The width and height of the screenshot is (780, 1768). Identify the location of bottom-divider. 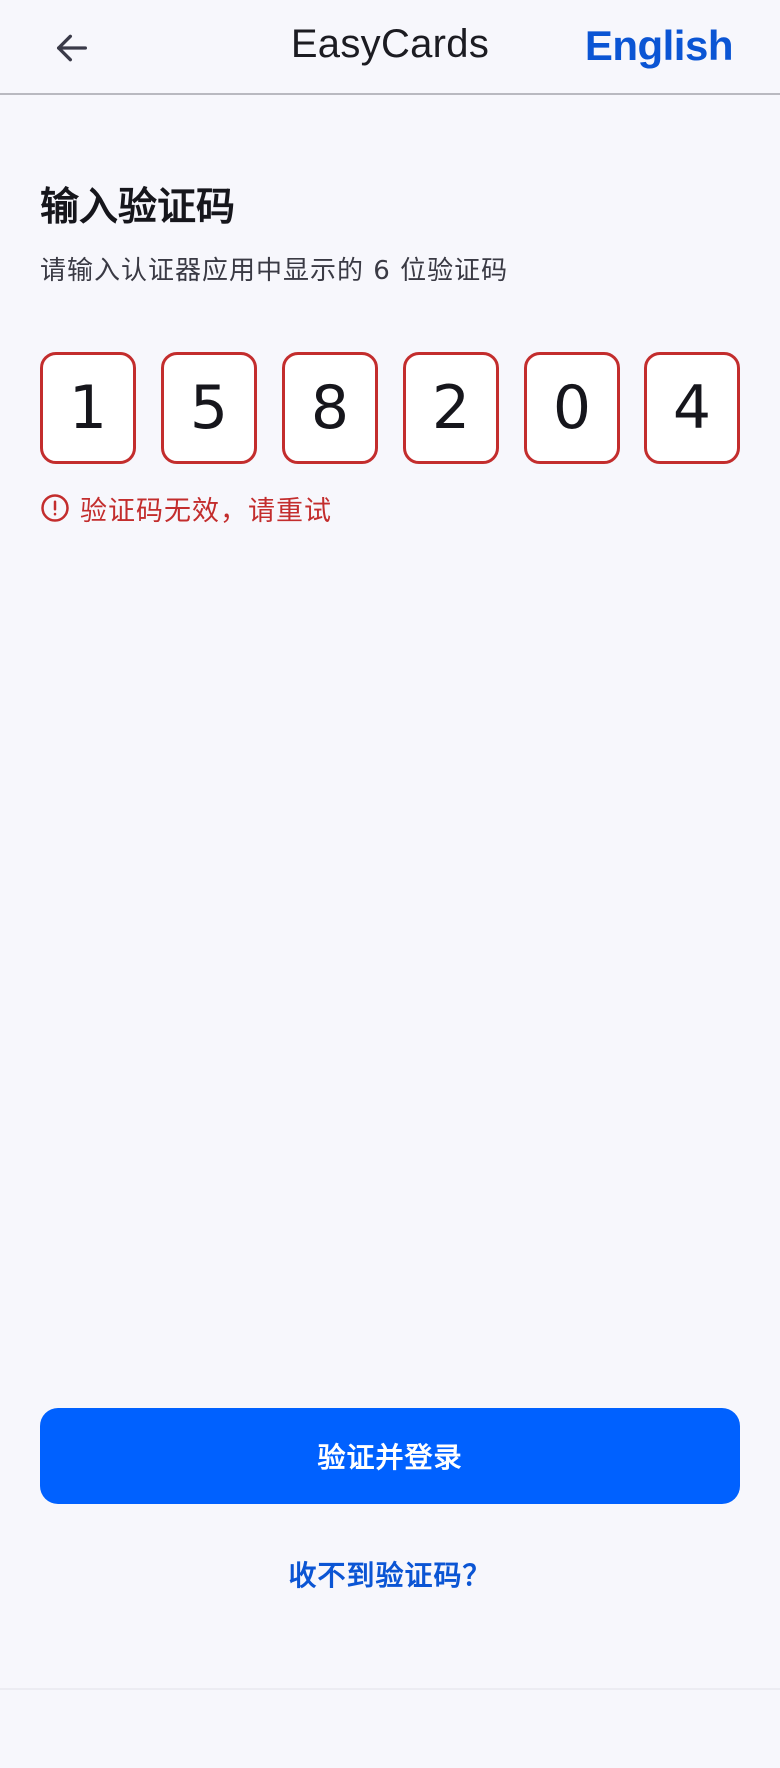
(390, 1689).